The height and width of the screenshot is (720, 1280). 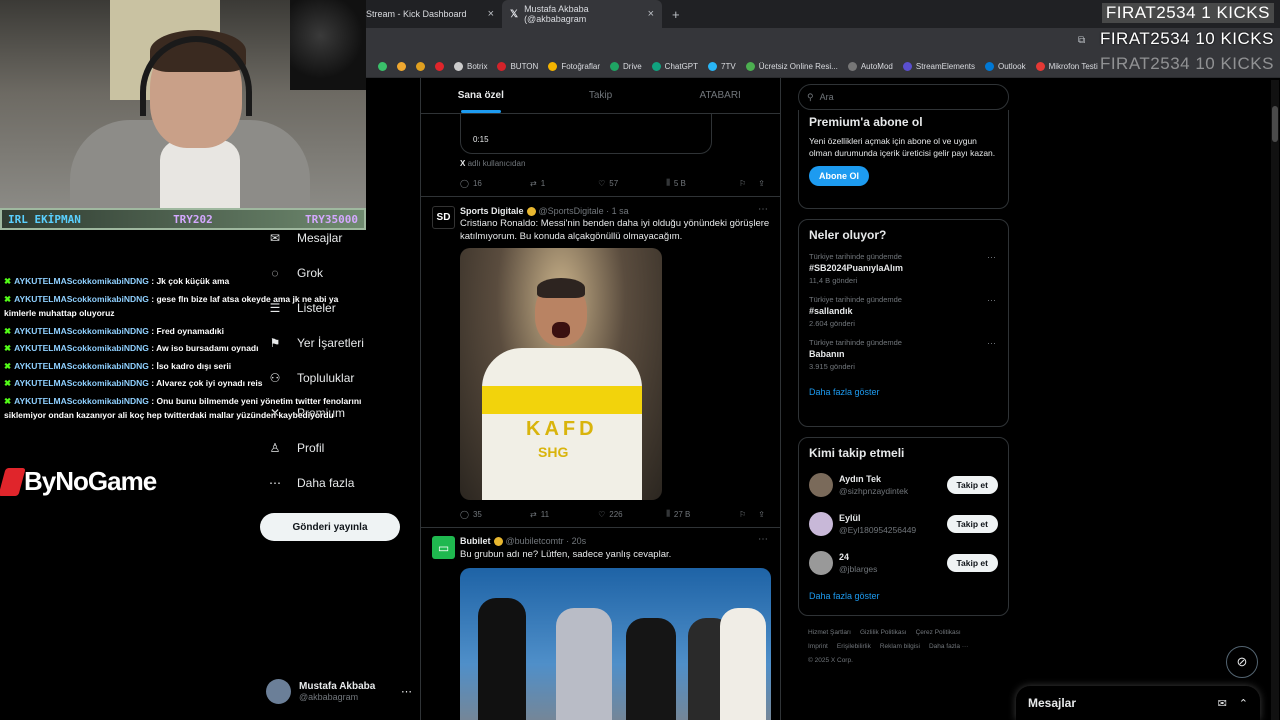 I want to click on bookmark-streamelements: StreamElements, so click(x=938, y=66).